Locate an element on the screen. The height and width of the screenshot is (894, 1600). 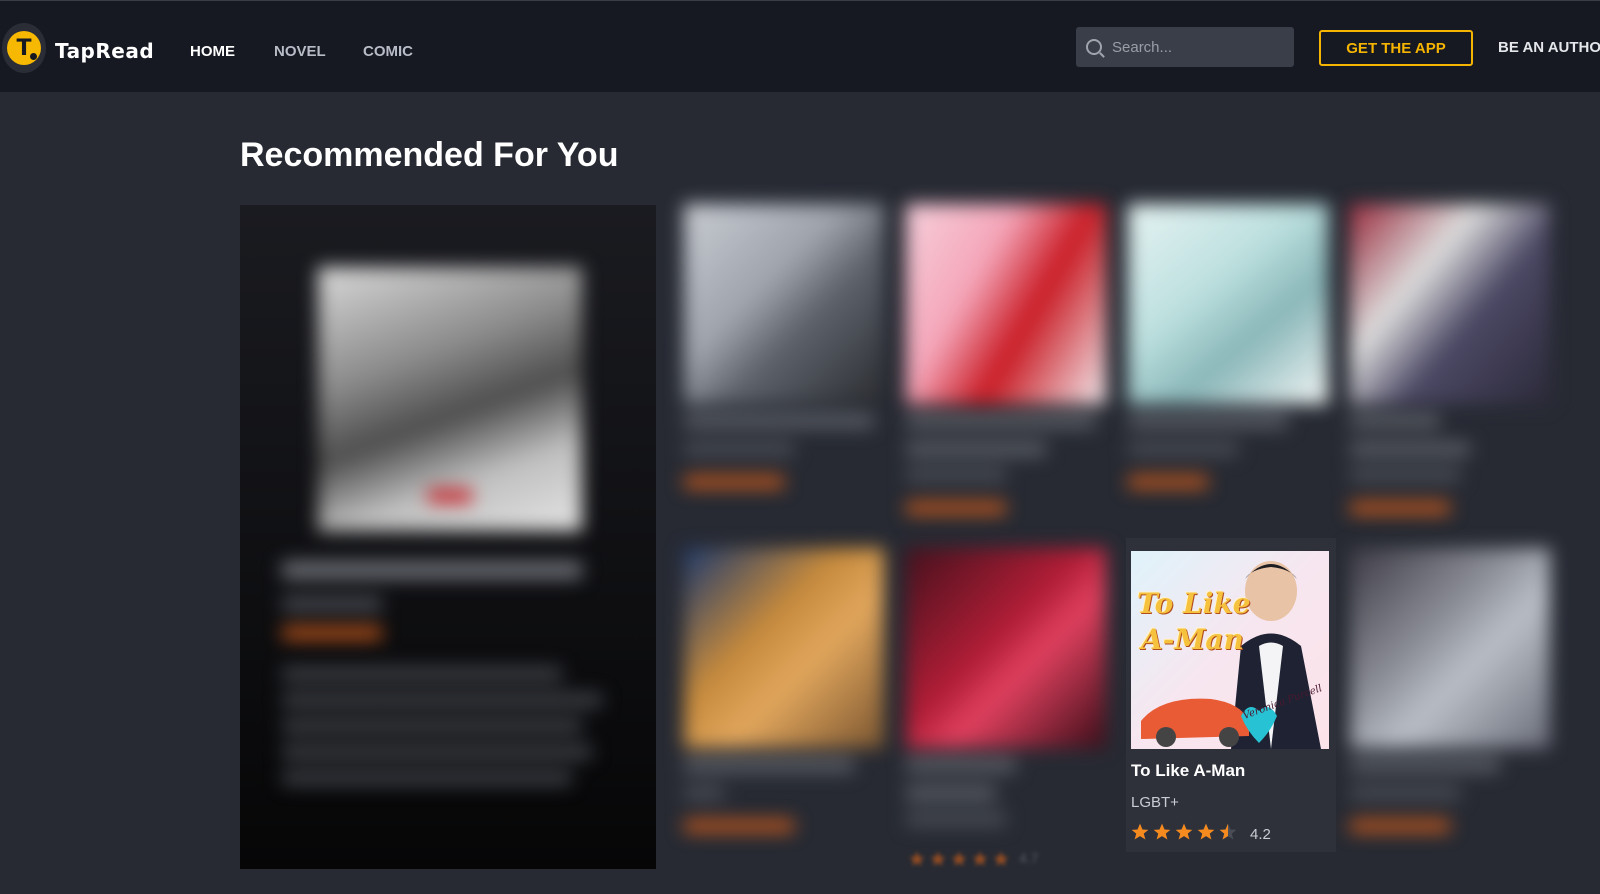
logo: T is located at coordinates (24, 48).